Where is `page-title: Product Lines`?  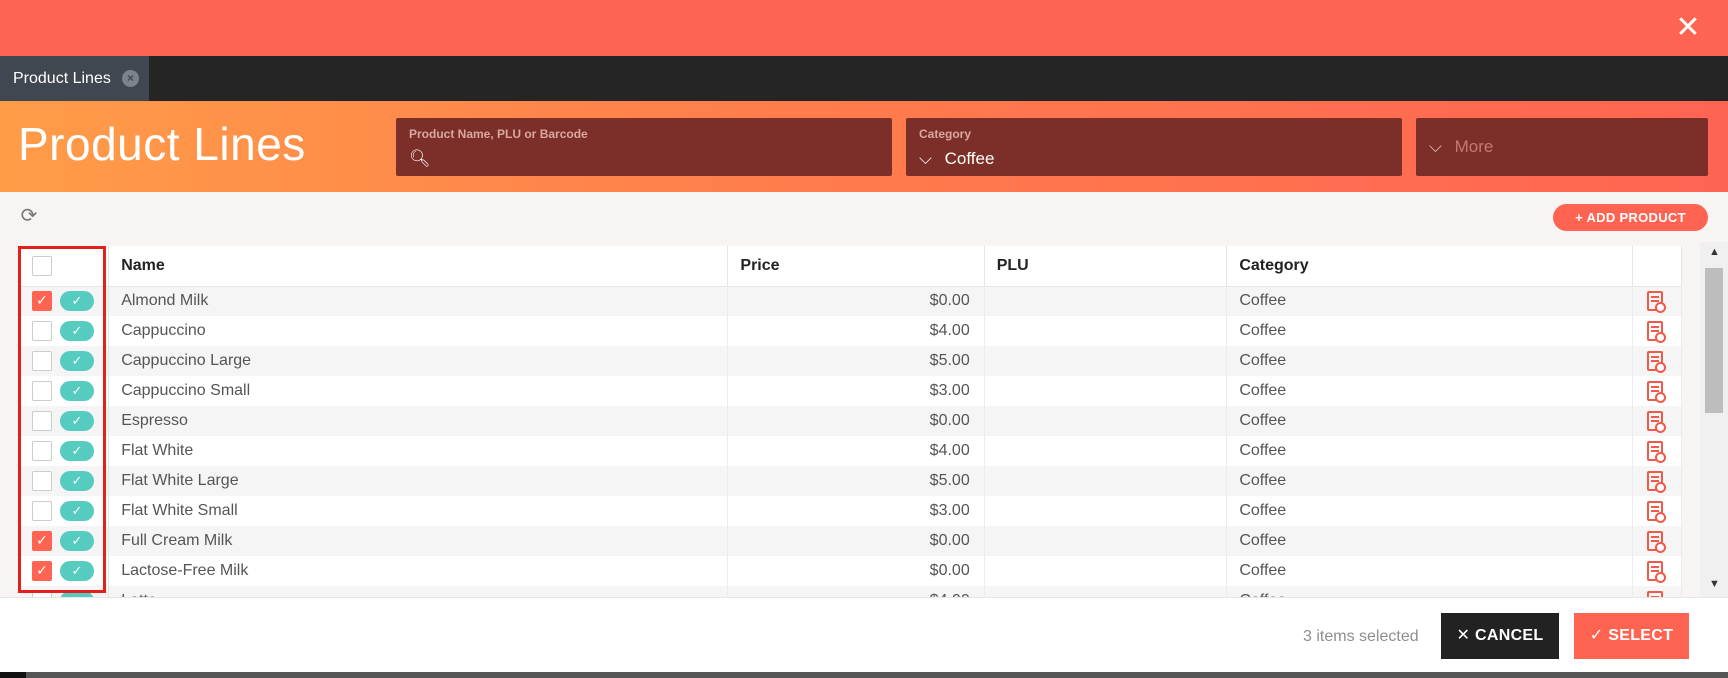 page-title: Product Lines is located at coordinates (162, 144).